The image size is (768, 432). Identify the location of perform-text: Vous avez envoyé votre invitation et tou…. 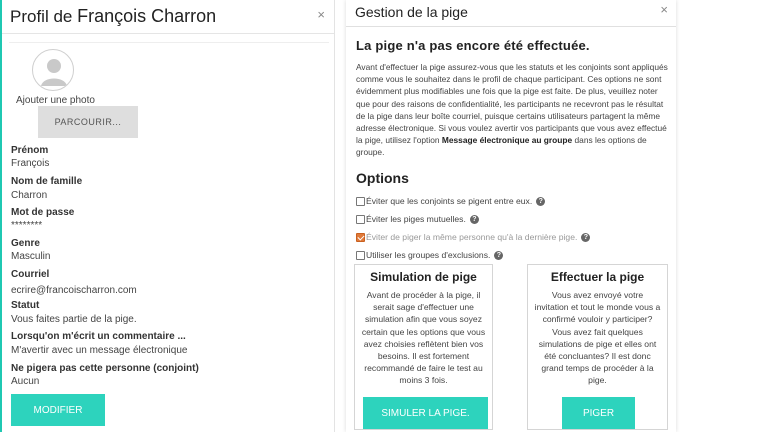
(597, 338).